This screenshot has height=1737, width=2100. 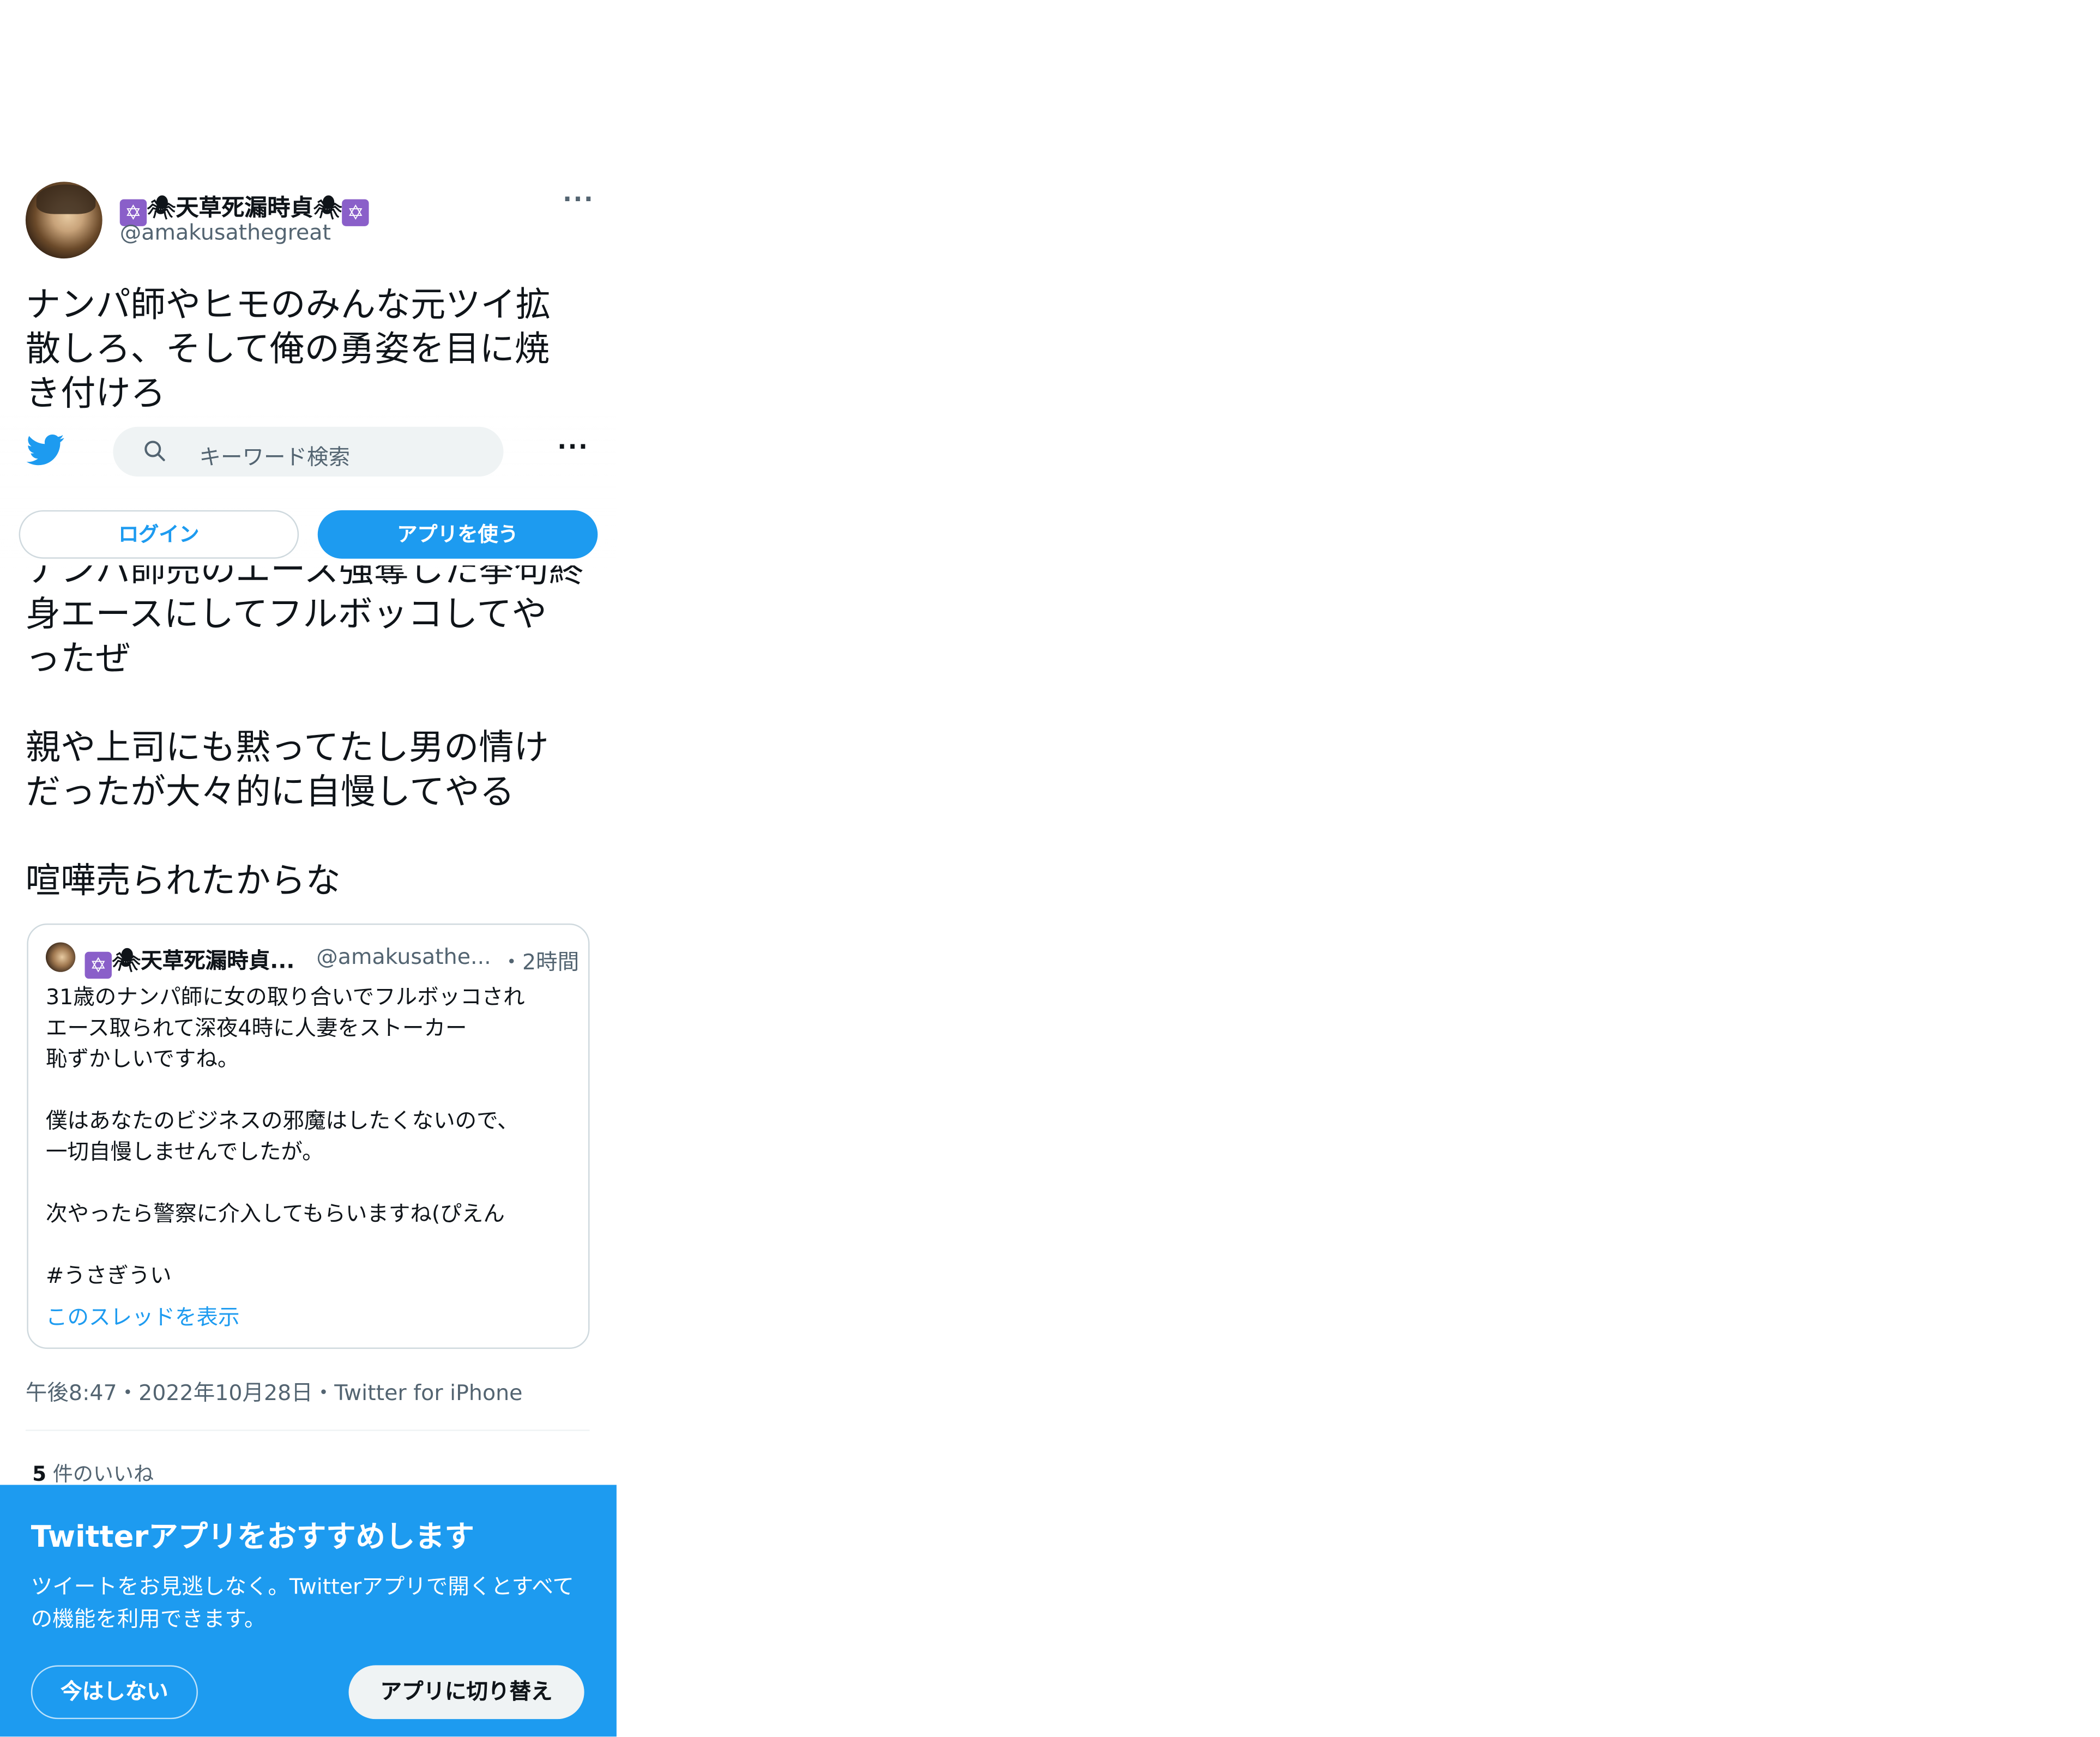 I want to click on show-thread-link: このスレッドを表示, so click(x=143, y=1315).